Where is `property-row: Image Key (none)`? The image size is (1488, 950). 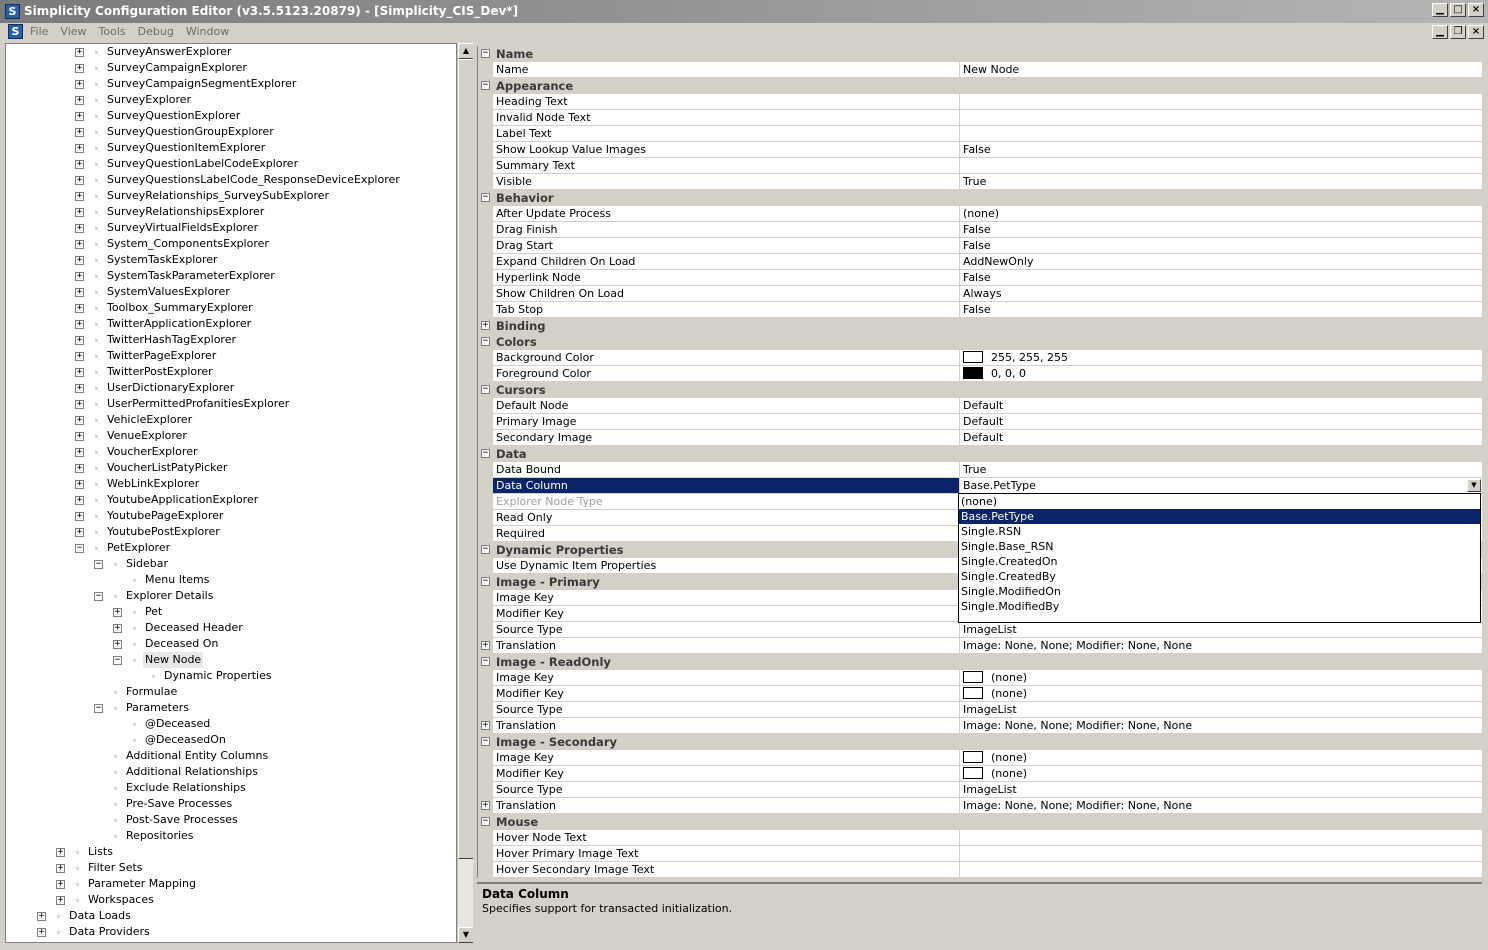
property-row: Image Key (none) is located at coordinates (980, 758).